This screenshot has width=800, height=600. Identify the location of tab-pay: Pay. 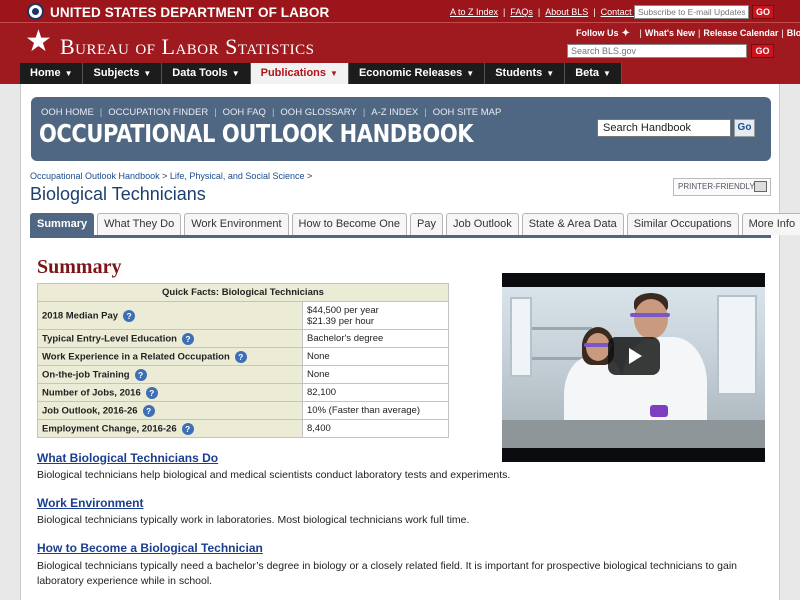
(426, 224).